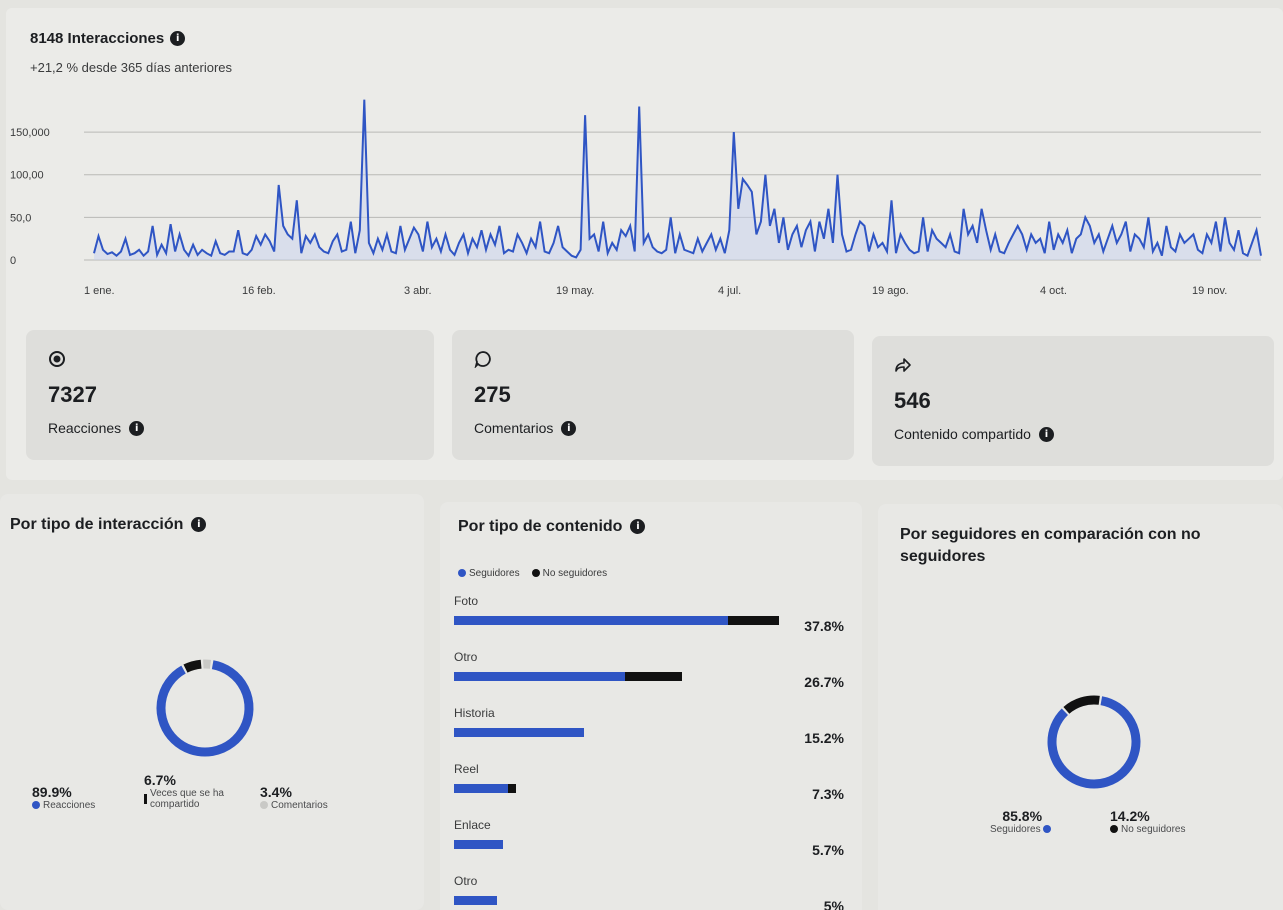 The image size is (1283, 910). I want to click on shares-label: Contenido compartido i, so click(974, 434).